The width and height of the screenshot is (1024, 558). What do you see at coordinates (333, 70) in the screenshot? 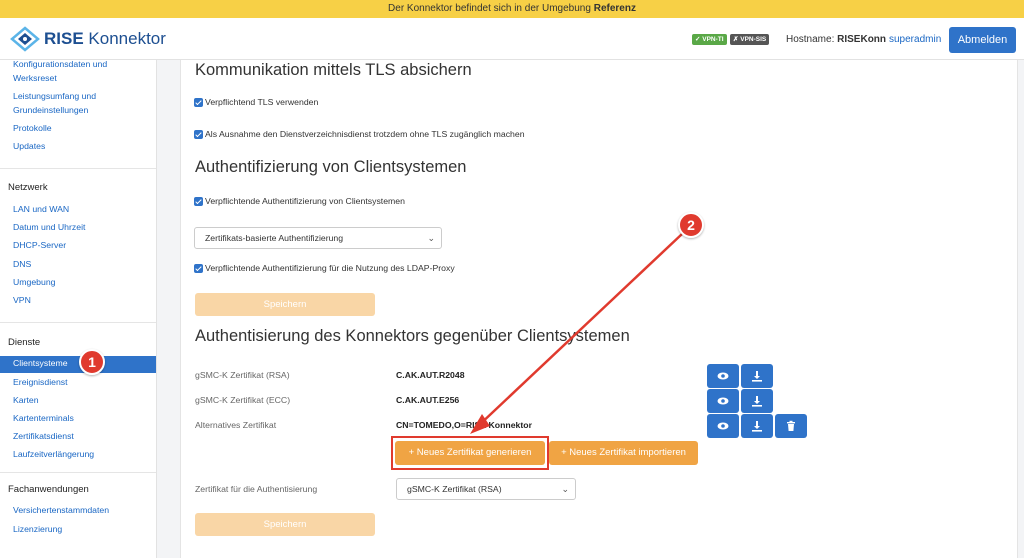
I see `section-title-tls: Kommunikation mittels TLS absichern` at bounding box center [333, 70].